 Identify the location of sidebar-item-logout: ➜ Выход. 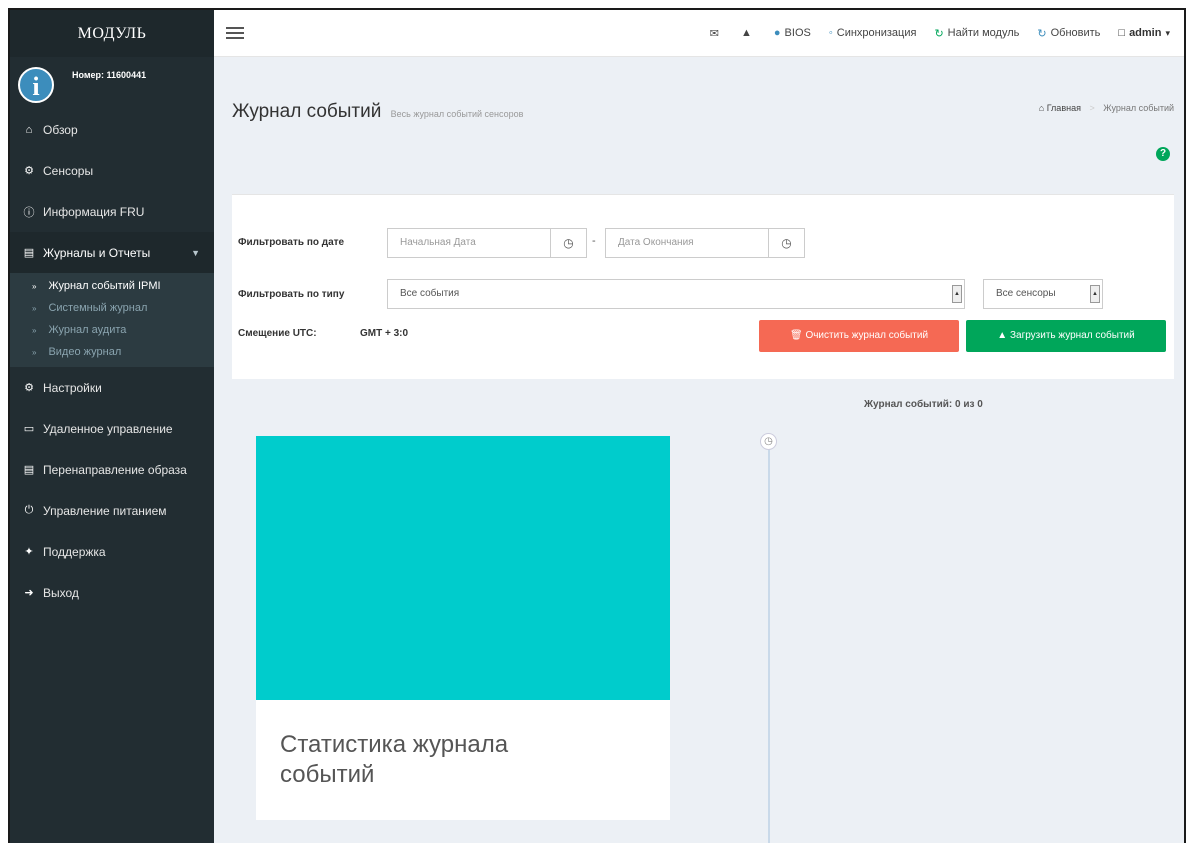
(112, 592).